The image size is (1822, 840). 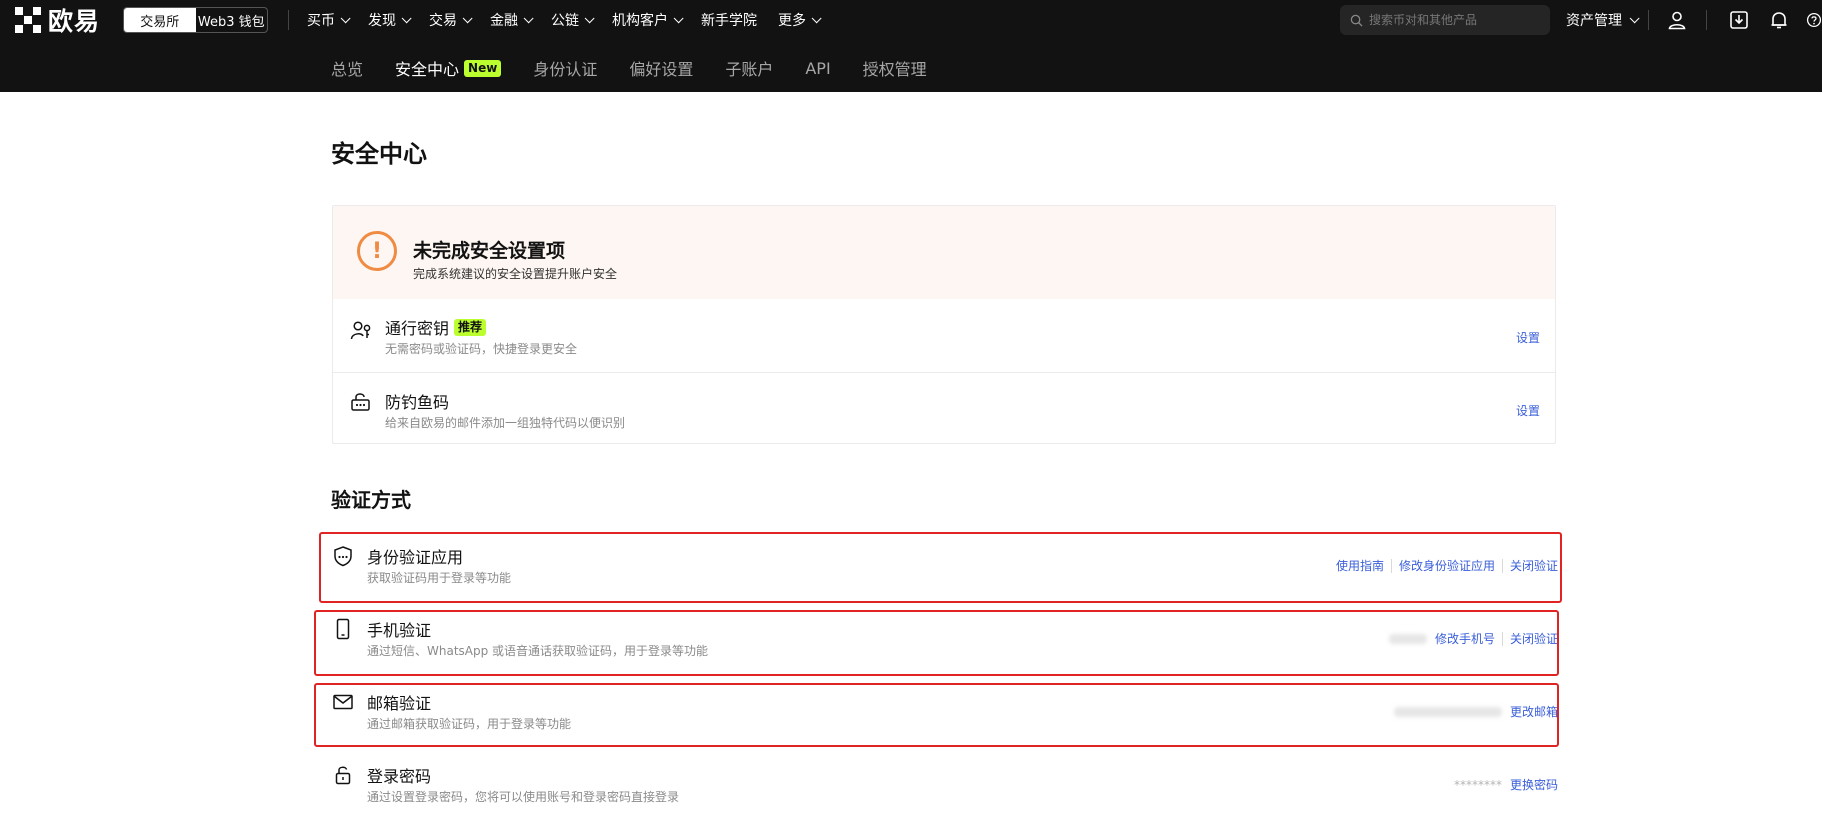 What do you see at coordinates (371, 500) in the screenshot?
I see `verification-section-title: 验证方式` at bounding box center [371, 500].